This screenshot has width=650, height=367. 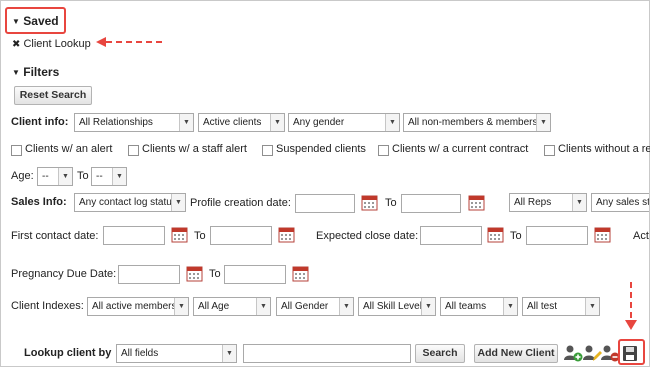 What do you see at coordinates (130, 42) in the screenshot?
I see `annotation-arrow-left` at bounding box center [130, 42].